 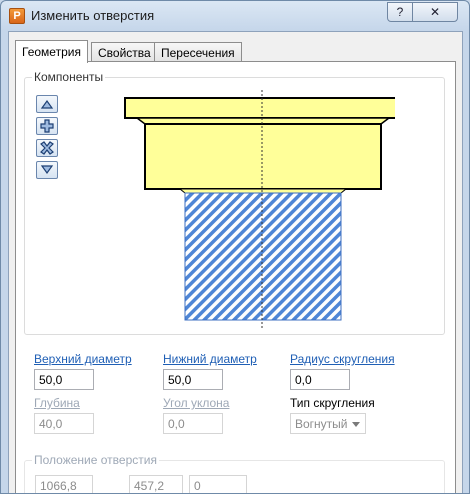 What do you see at coordinates (193, 379) in the screenshot?
I see `bottom-diameter-input` at bounding box center [193, 379].